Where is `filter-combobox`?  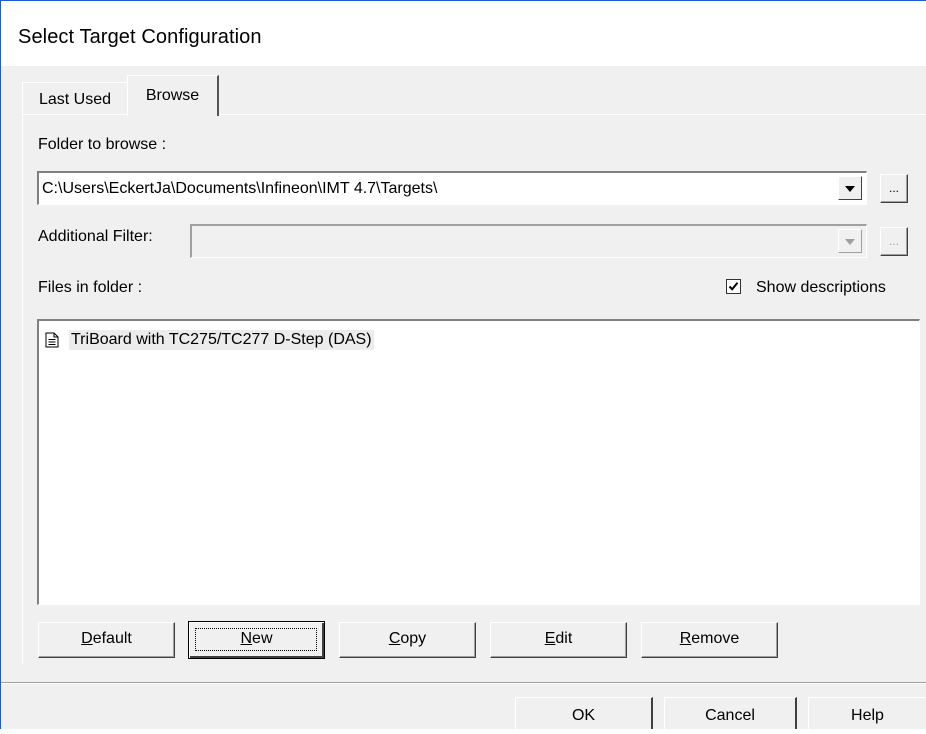
filter-combobox is located at coordinates (528, 241).